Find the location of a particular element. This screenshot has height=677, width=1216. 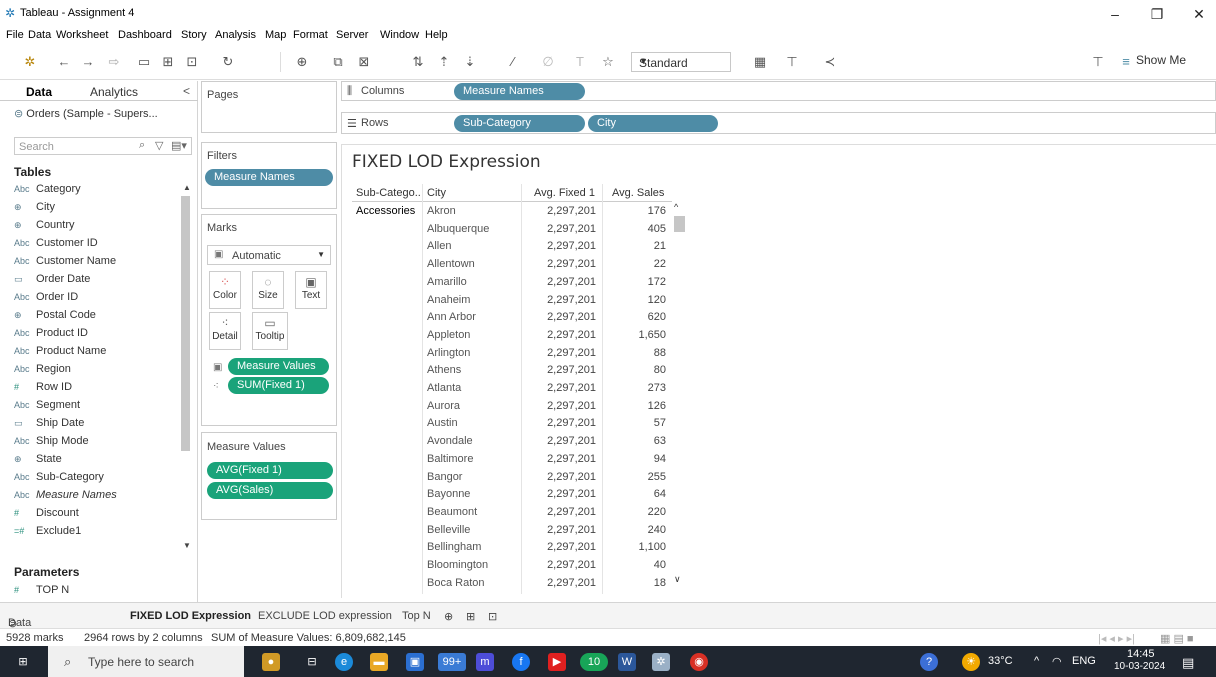

header-sub-category: Sub-Catego.. is located at coordinates (388, 193).